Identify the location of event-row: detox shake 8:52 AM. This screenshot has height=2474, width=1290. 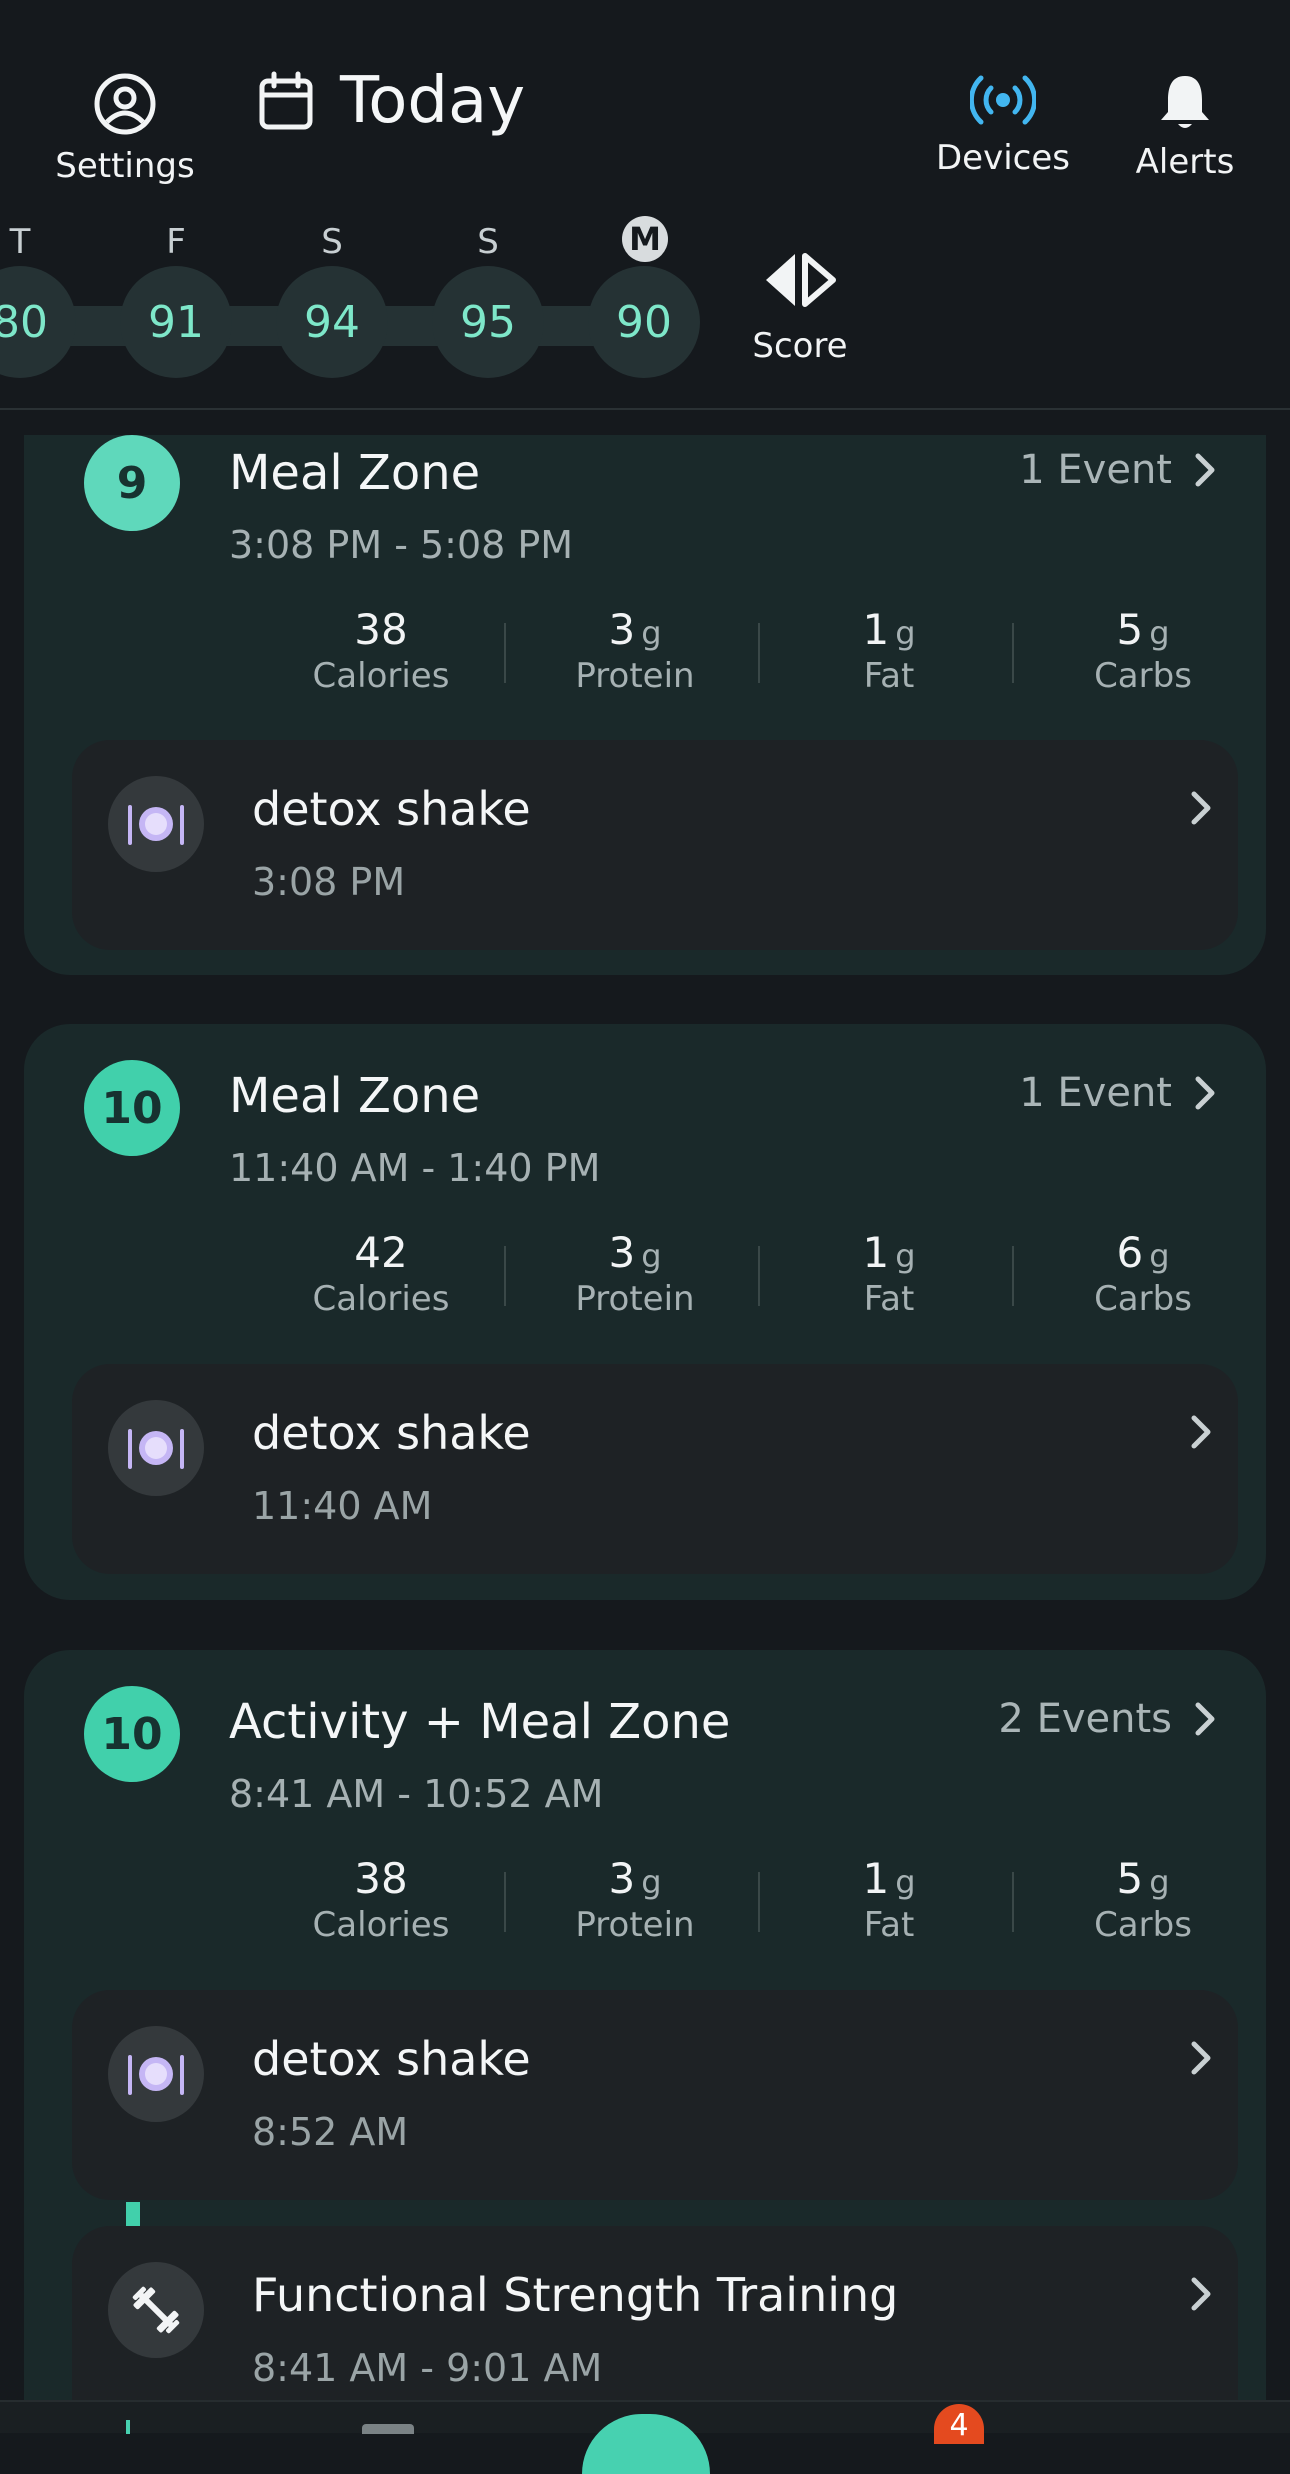
(655, 2095).